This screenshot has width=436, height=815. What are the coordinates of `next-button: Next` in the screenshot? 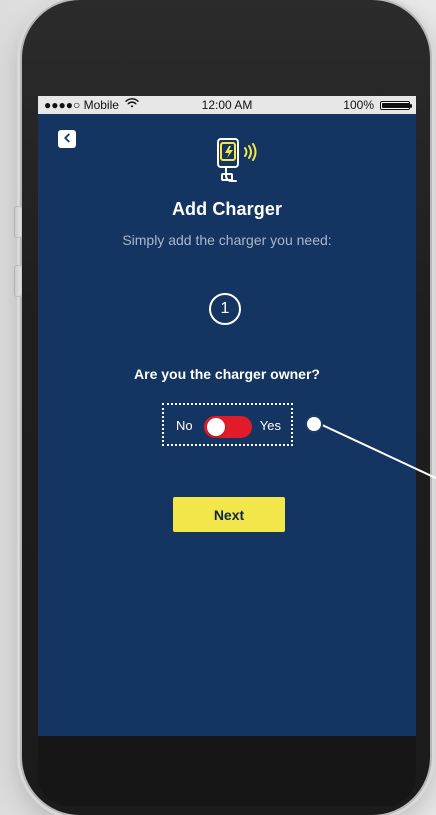 It's located at (229, 514).